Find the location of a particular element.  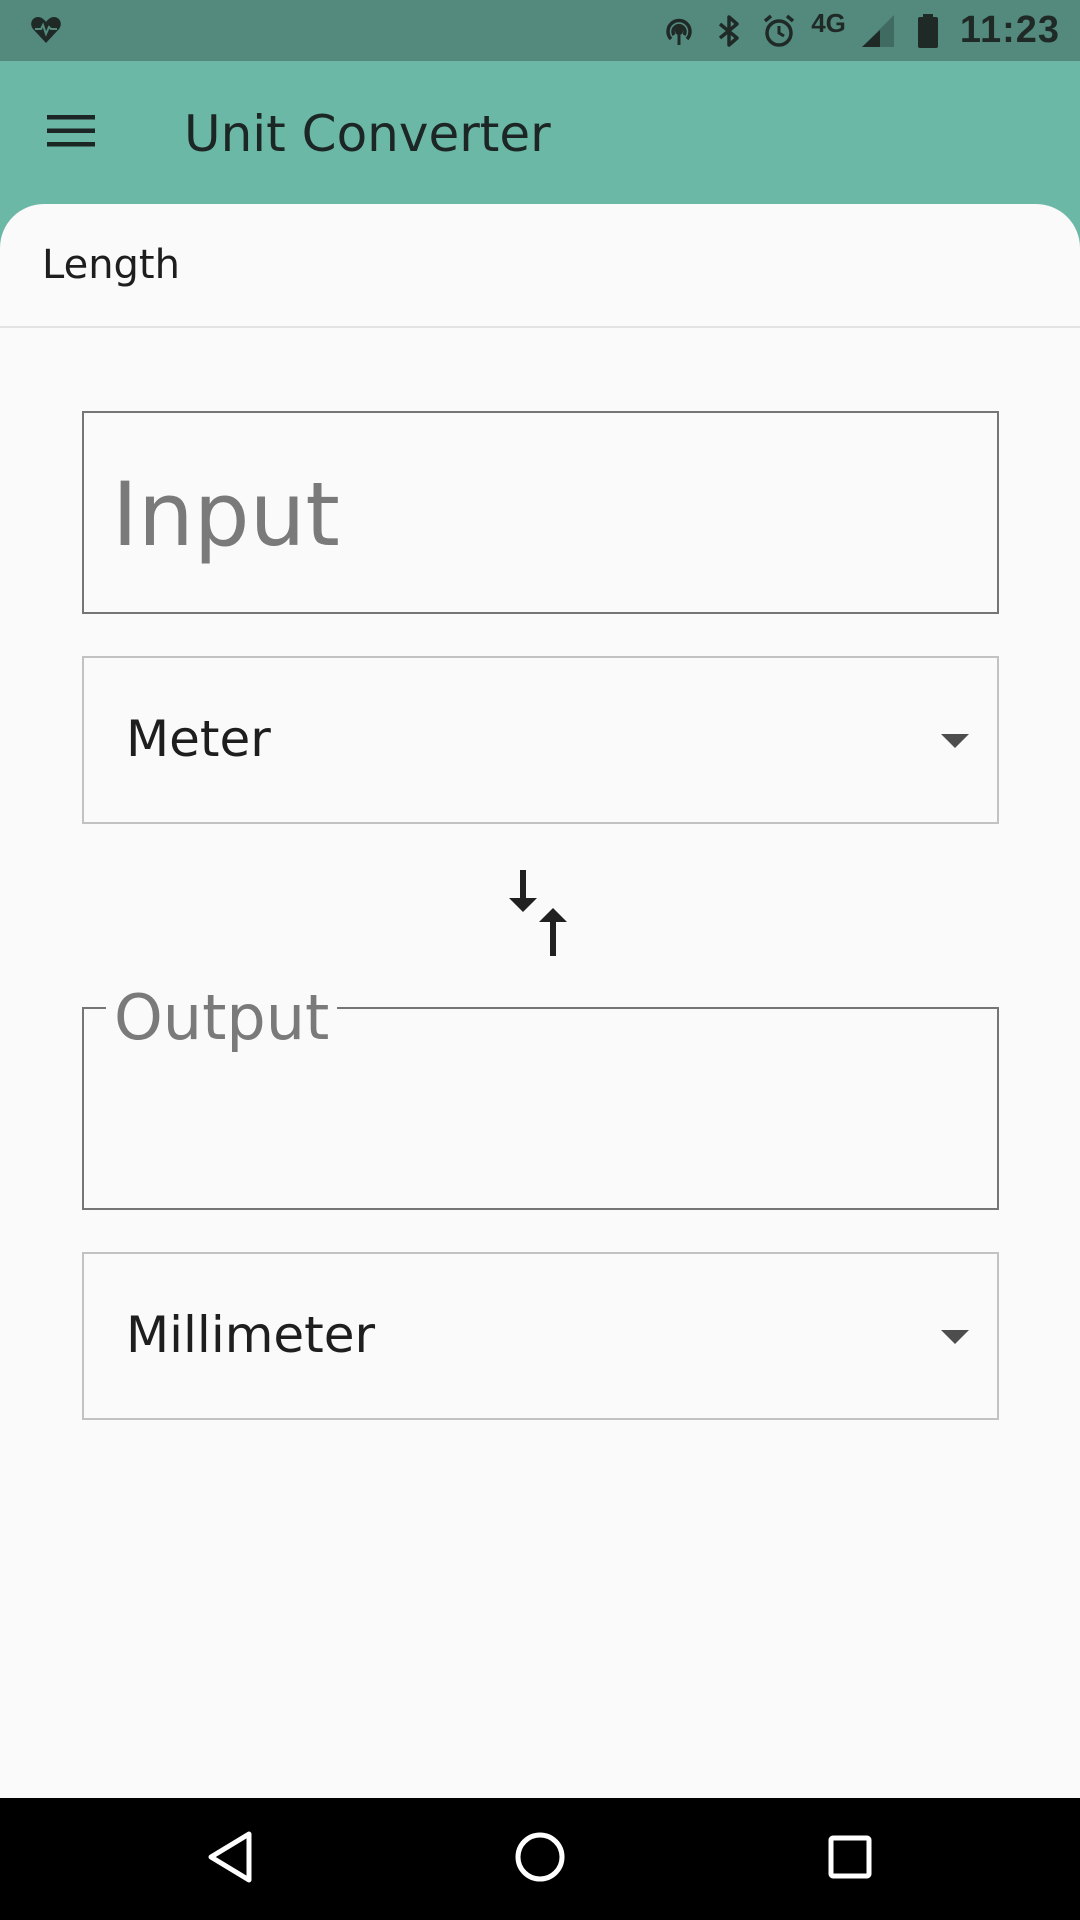

category-header: Length is located at coordinates (540, 266).